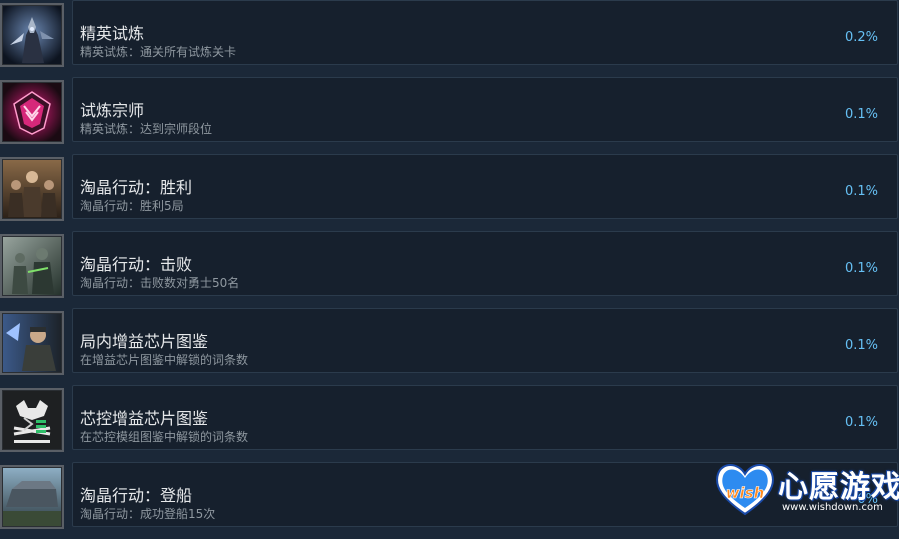 This screenshot has width=899, height=539. I want to click on achievement-title: 局内增益芯片图鉴, so click(144, 341).